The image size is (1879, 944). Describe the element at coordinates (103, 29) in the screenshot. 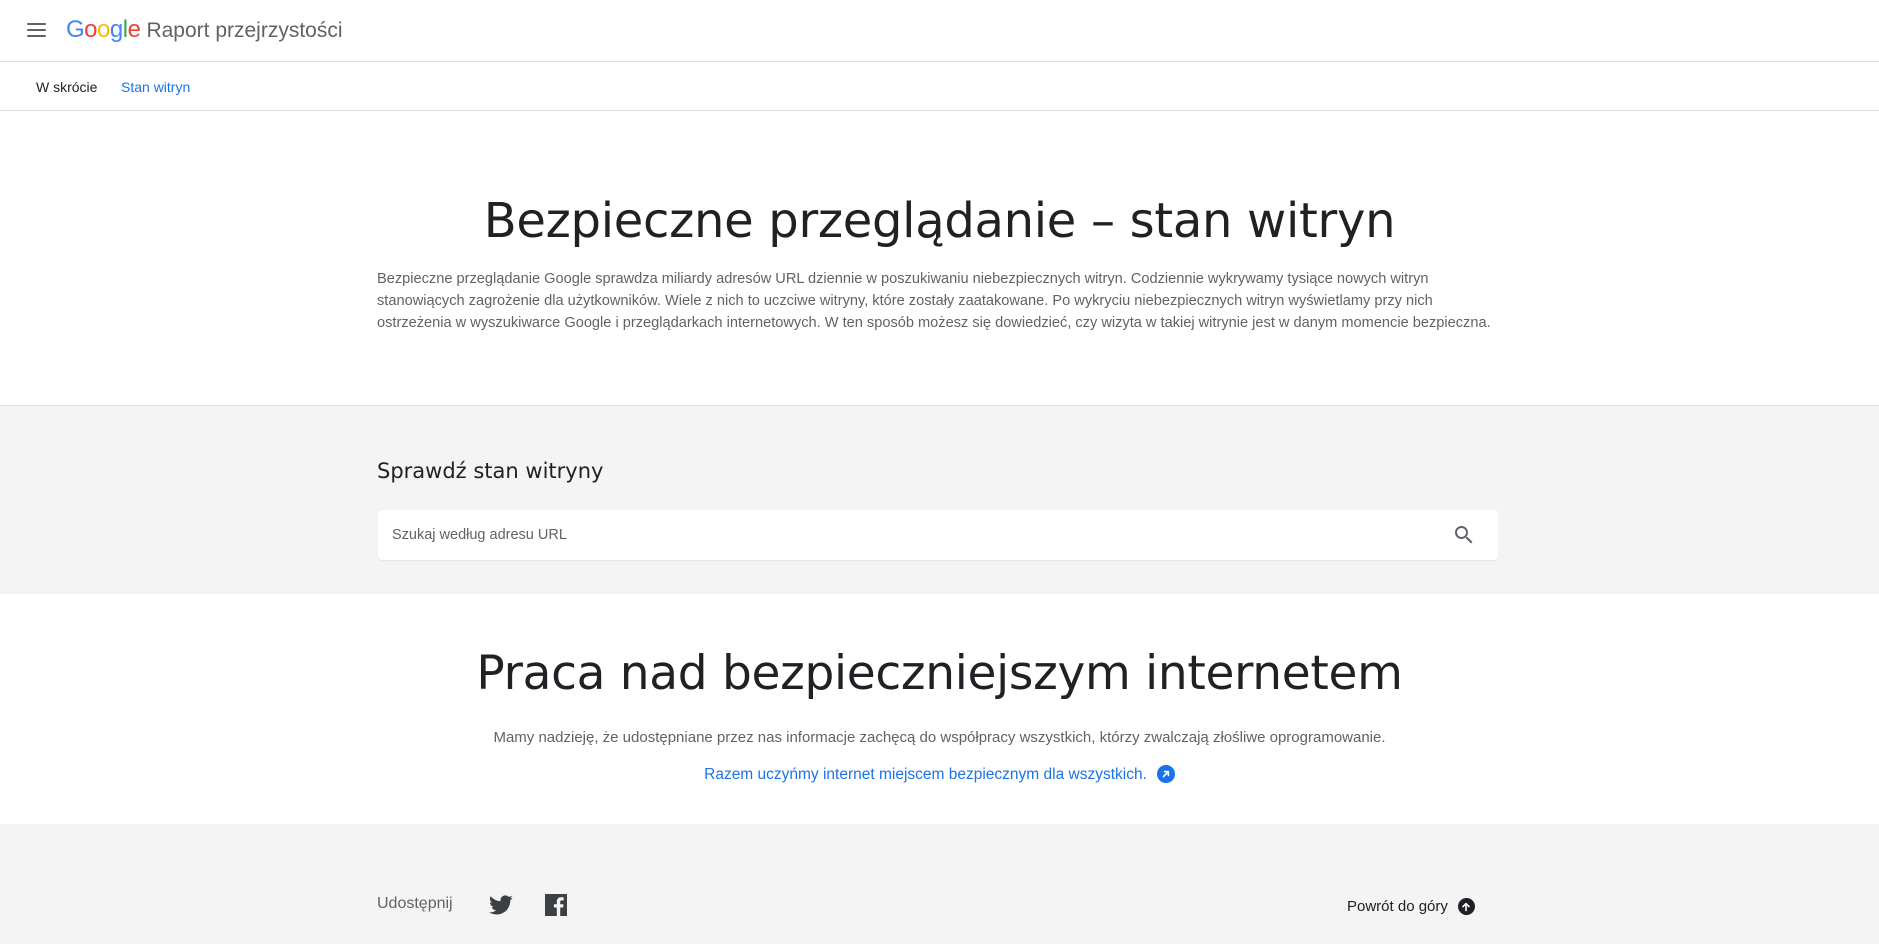

I see `google-logo: Google` at that location.